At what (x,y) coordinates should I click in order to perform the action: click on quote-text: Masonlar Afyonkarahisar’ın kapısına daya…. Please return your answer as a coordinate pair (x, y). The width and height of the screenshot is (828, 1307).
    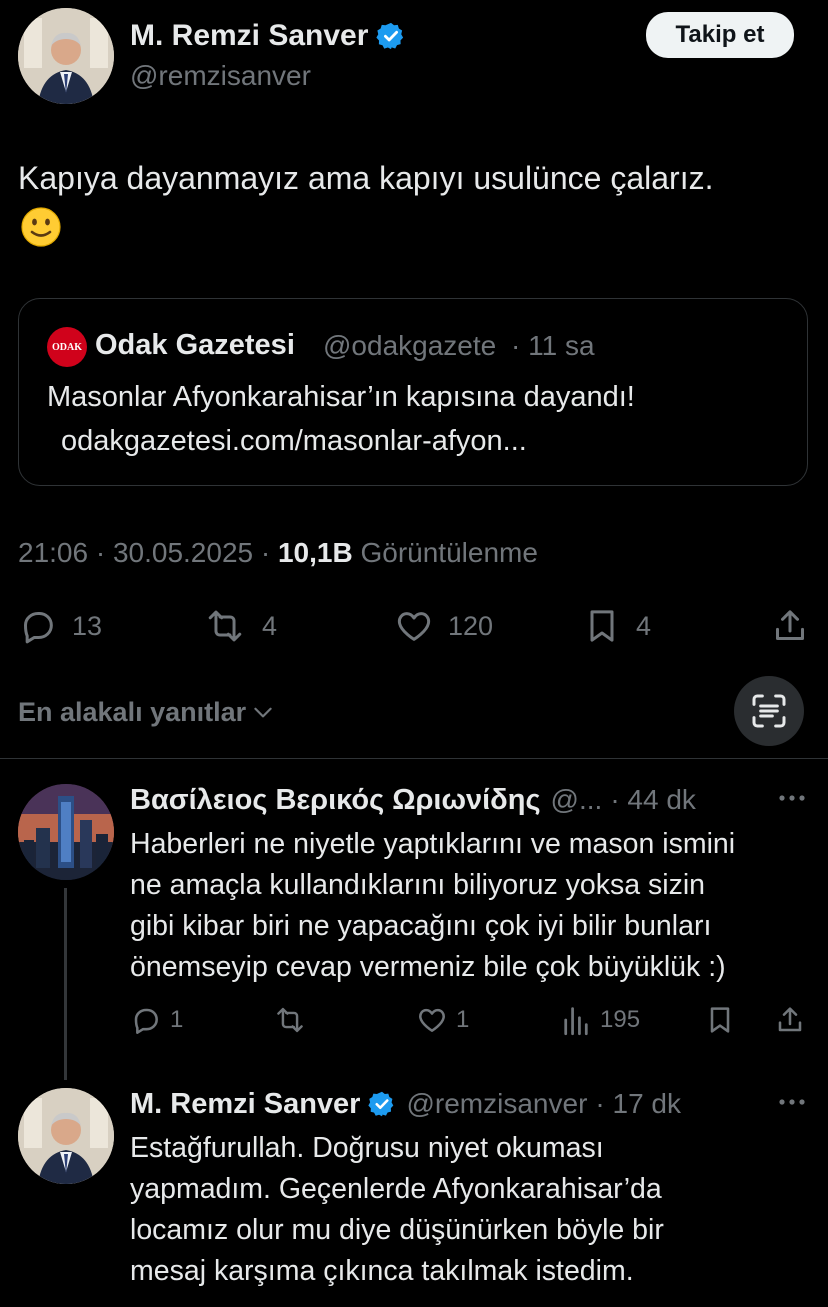
    Looking at the image, I should click on (341, 397).